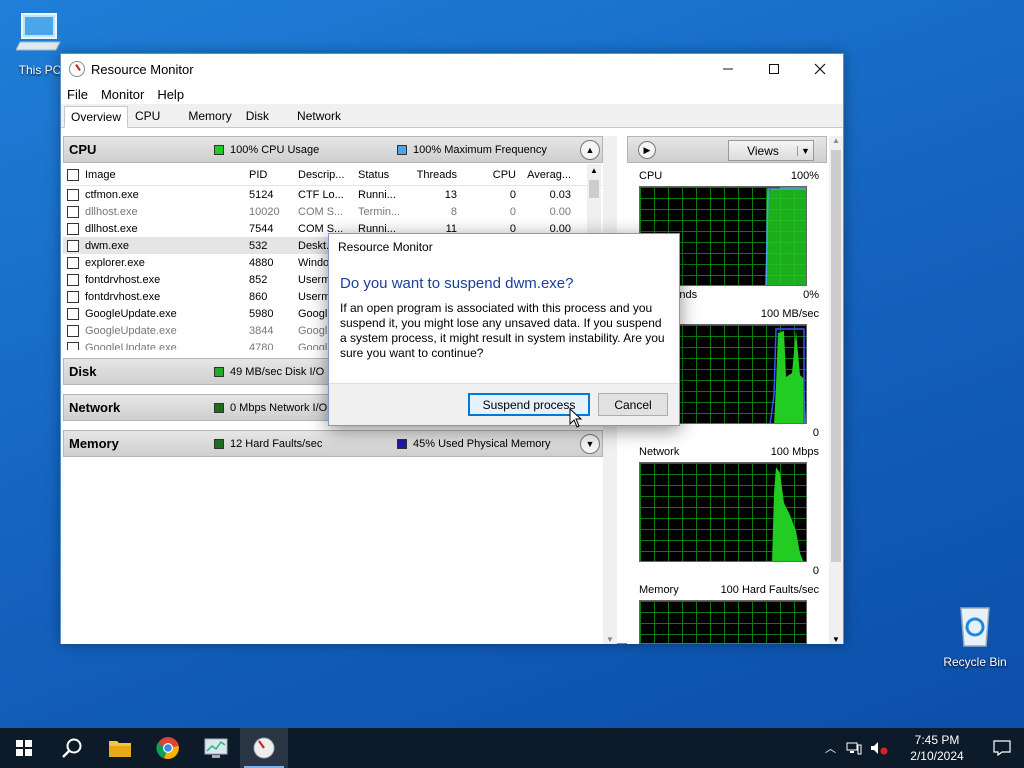 The width and height of the screenshot is (1024, 768). What do you see at coordinates (72, 748) in the screenshot?
I see `search-button` at bounding box center [72, 748].